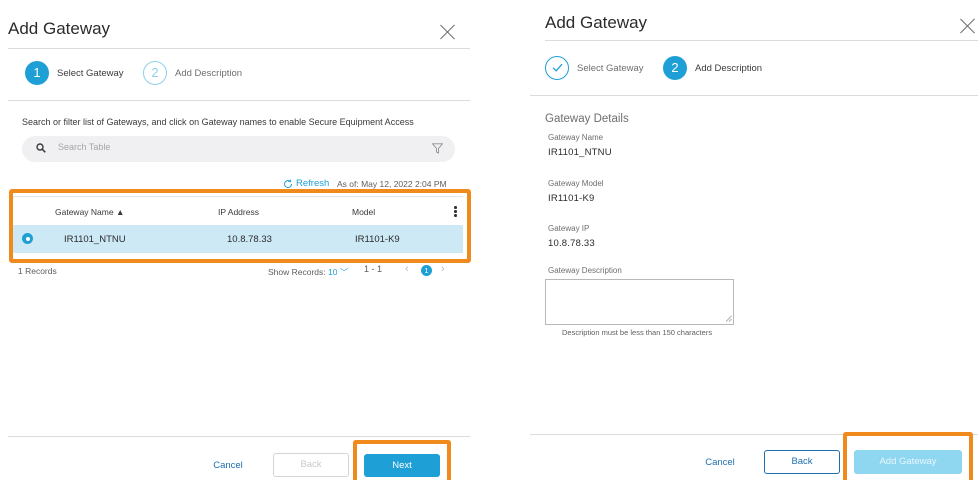 The height and width of the screenshot is (480, 978). I want to click on section-title: Gateway Details, so click(587, 119).